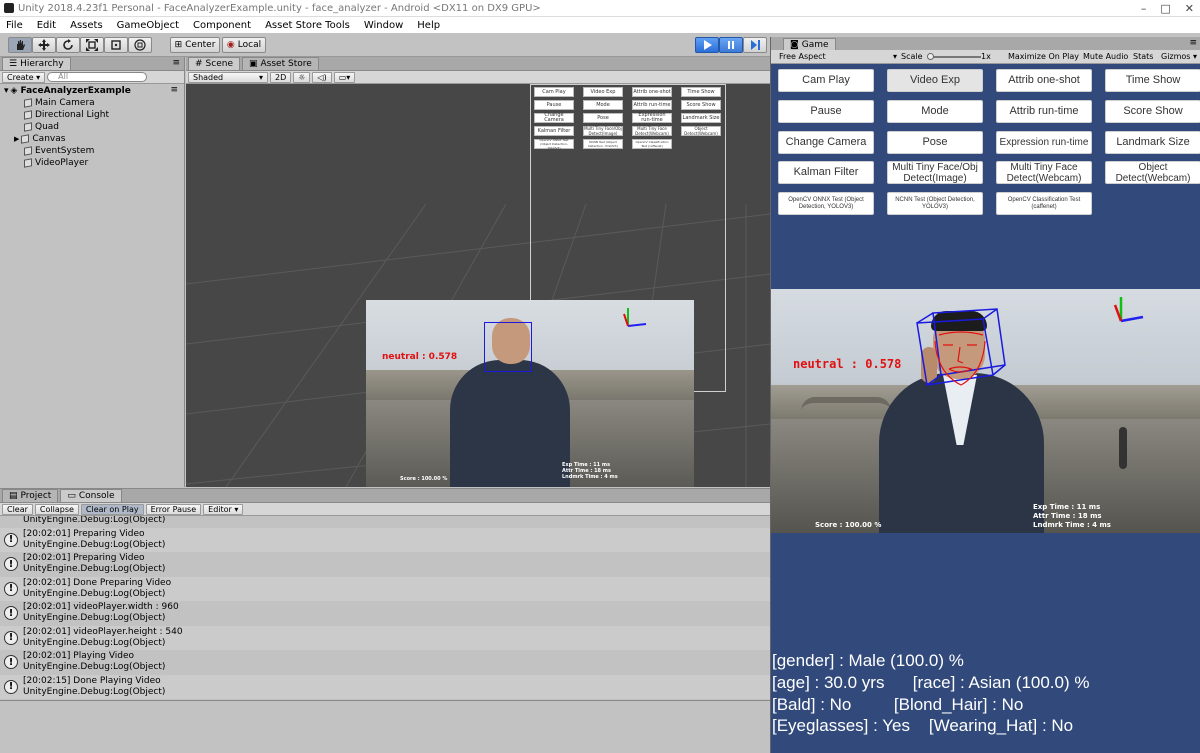 The width and height of the screenshot is (1200, 753). Describe the element at coordinates (1044, 80) in the screenshot. I see `attrib-one-shot-button: Attrib one-shot` at that location.